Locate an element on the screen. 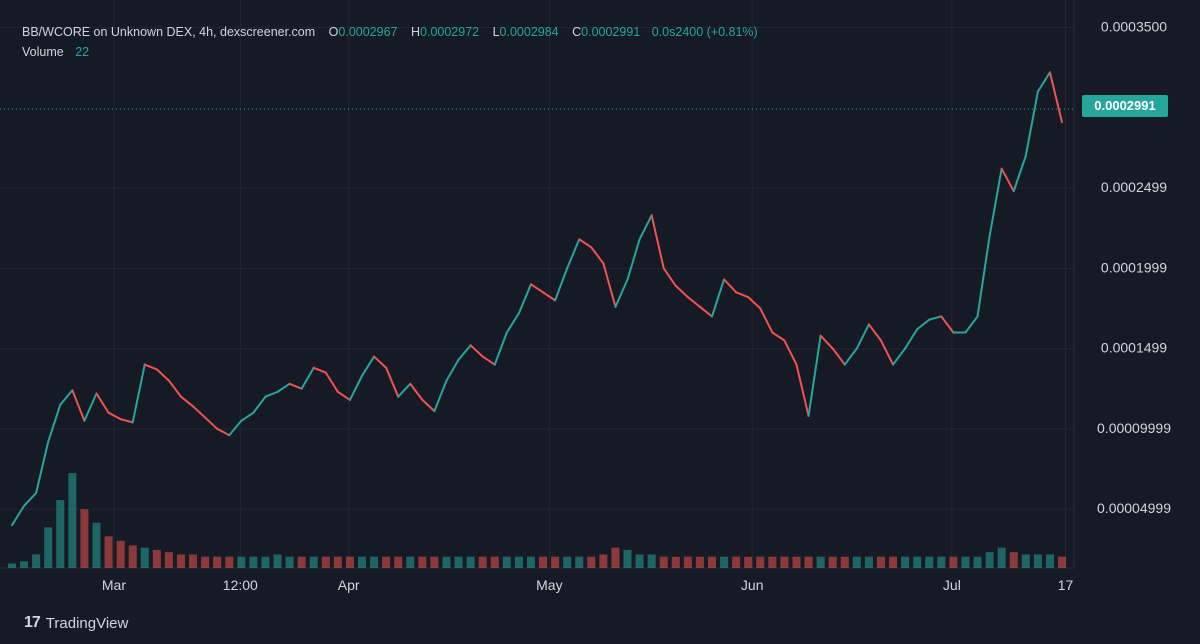 The height and width of the screenshot is (644, 1200). legend-high-label: H is located at coordinates (415, 32).